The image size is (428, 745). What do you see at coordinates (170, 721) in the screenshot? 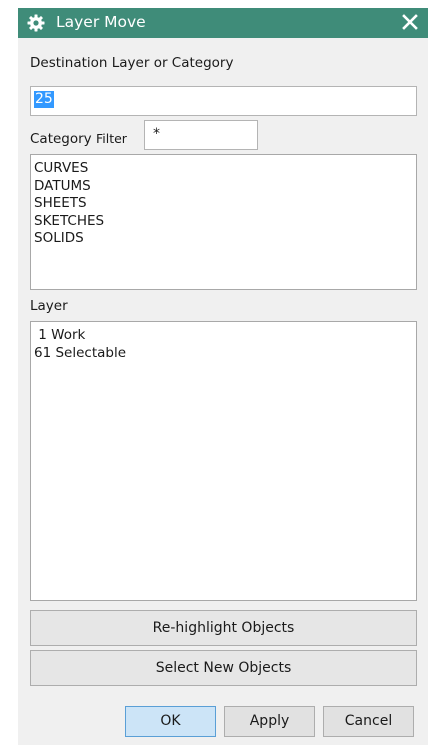
I see `ok-button: OK` at bounding box center [170, 721].